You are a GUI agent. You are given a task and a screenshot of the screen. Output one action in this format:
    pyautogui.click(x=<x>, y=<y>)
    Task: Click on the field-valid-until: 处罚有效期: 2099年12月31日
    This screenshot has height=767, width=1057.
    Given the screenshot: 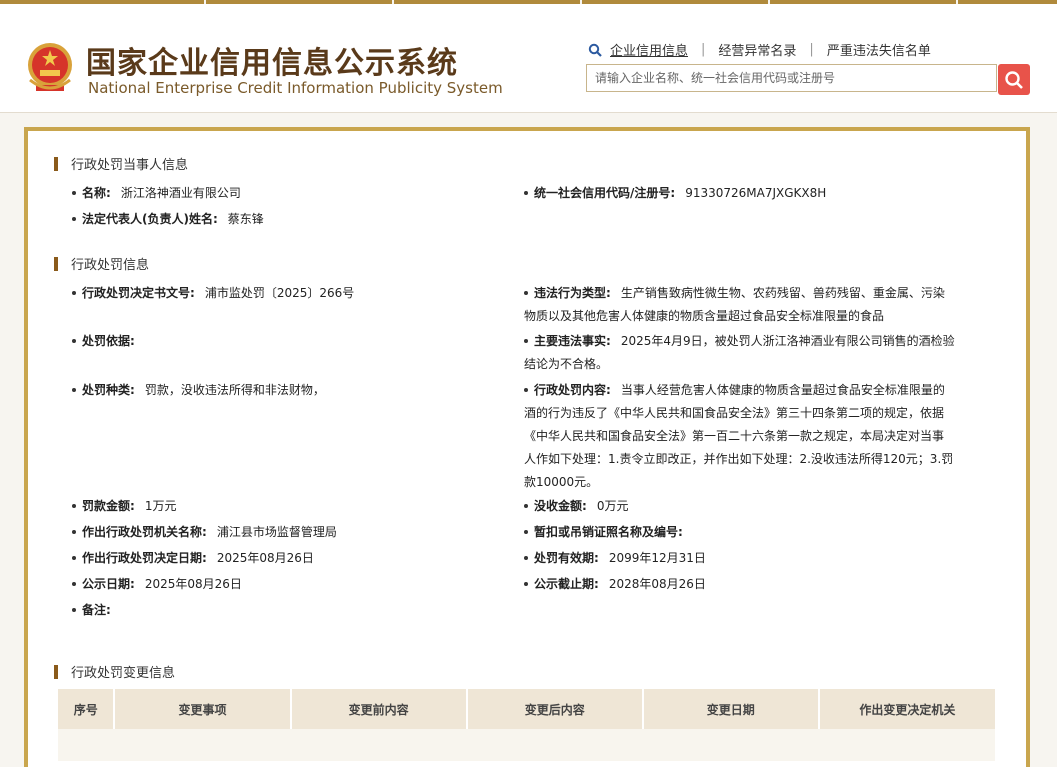 What is the action you would take?
    pyautogui.click(x=615, y=558)
    